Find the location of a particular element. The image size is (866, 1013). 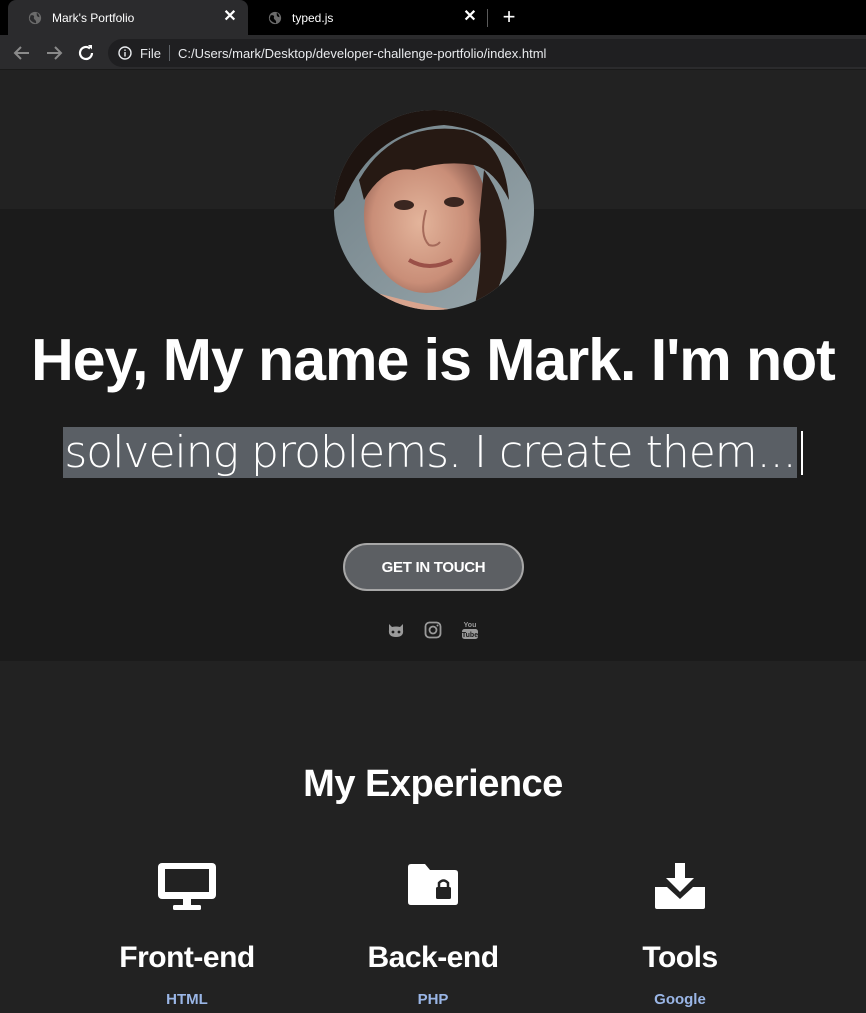

svg-text: Tube is located at coordinates (470, 635).